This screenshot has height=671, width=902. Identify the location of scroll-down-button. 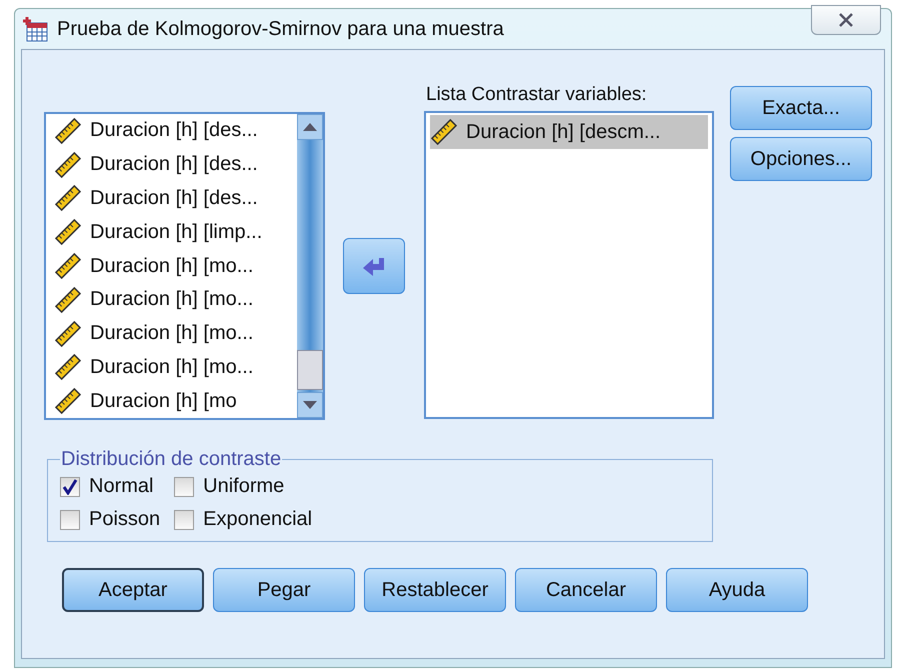
(309, 405).